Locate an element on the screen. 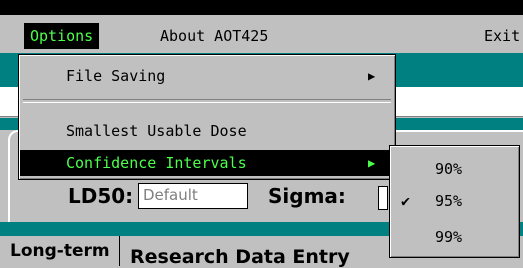 The image size is (523, 268). menu-item-smallest-usable-dose-label: Smallest Usable Dose is located at coordinates (156, 131).